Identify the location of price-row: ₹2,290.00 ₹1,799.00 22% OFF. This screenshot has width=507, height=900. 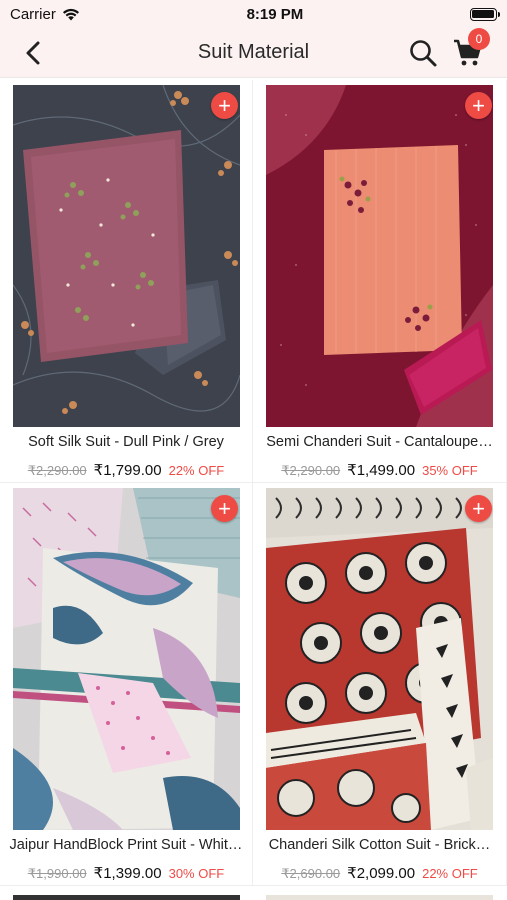
(126, 470).